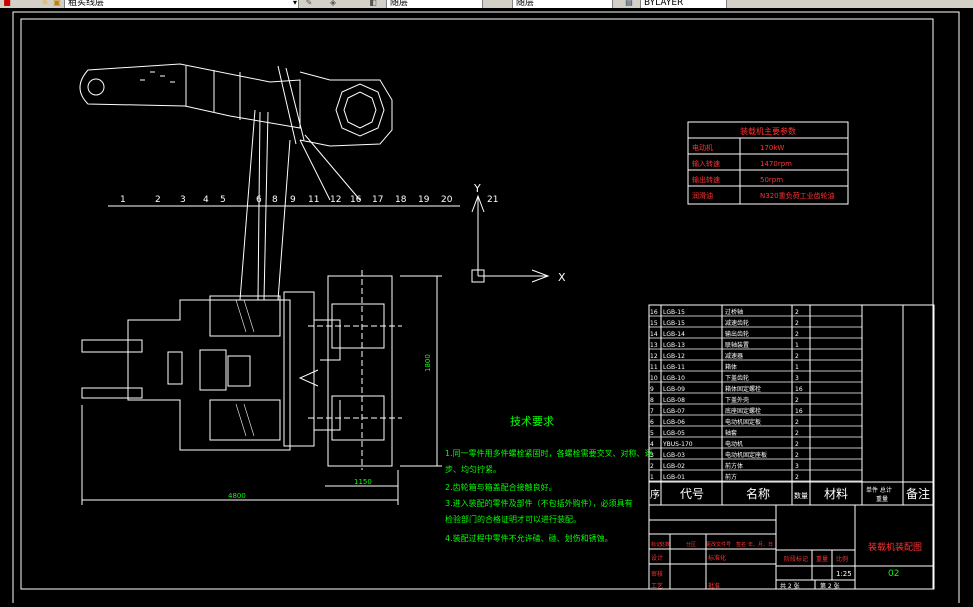 This screenshot has width=973, height=607. What do you see at coordinates (797, 466) in the screenshot?
I see `part-qty: 3` at bounding box center [797, 466].